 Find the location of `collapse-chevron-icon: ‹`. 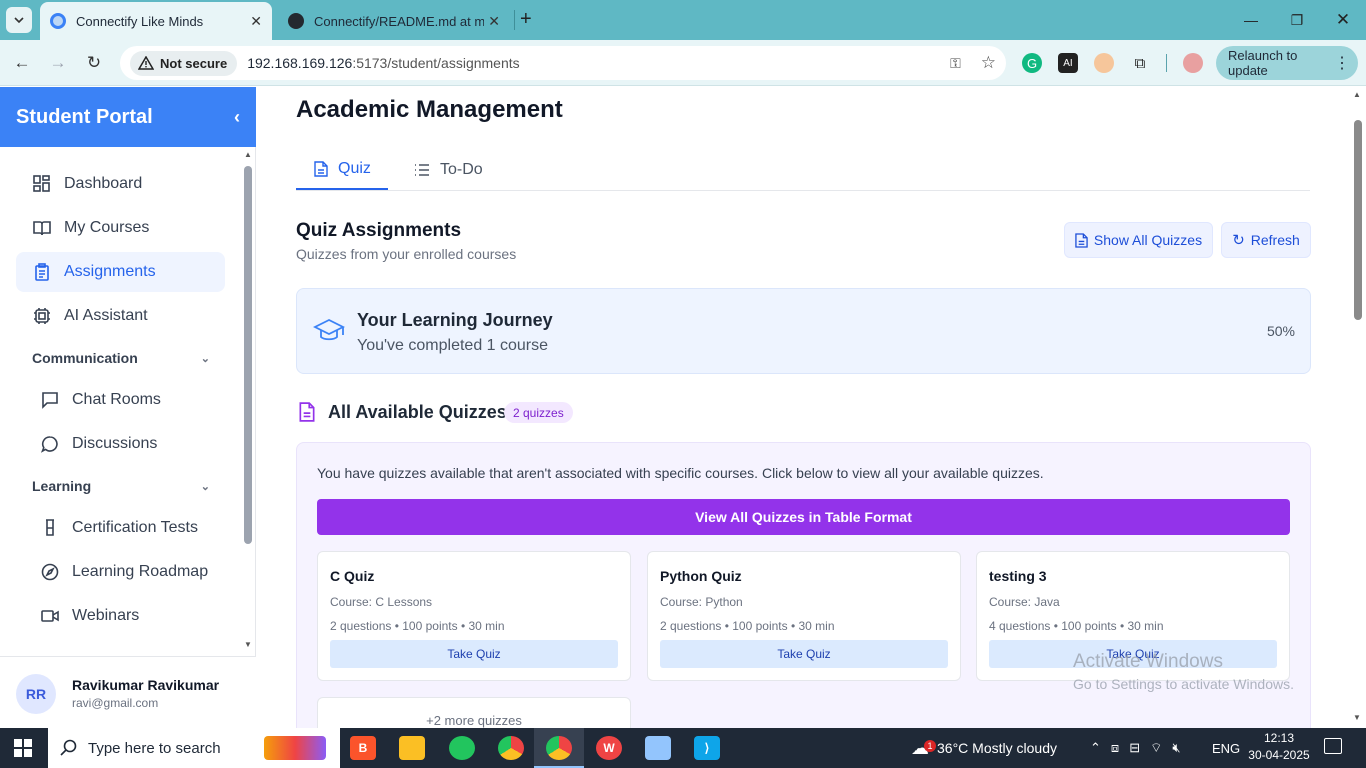

collapse-chevron-icon: ‹ is located at coordinates (237, 117).